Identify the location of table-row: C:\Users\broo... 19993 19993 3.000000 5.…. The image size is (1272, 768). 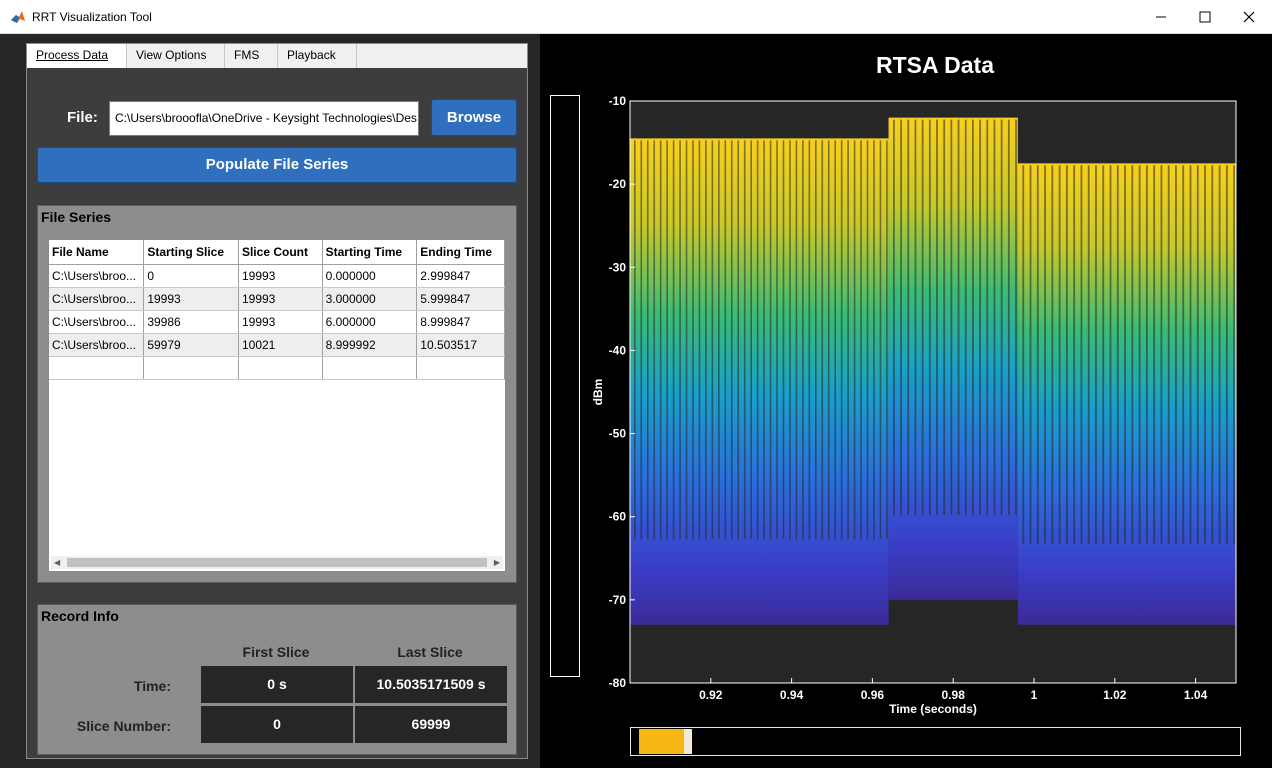
(277, 299).